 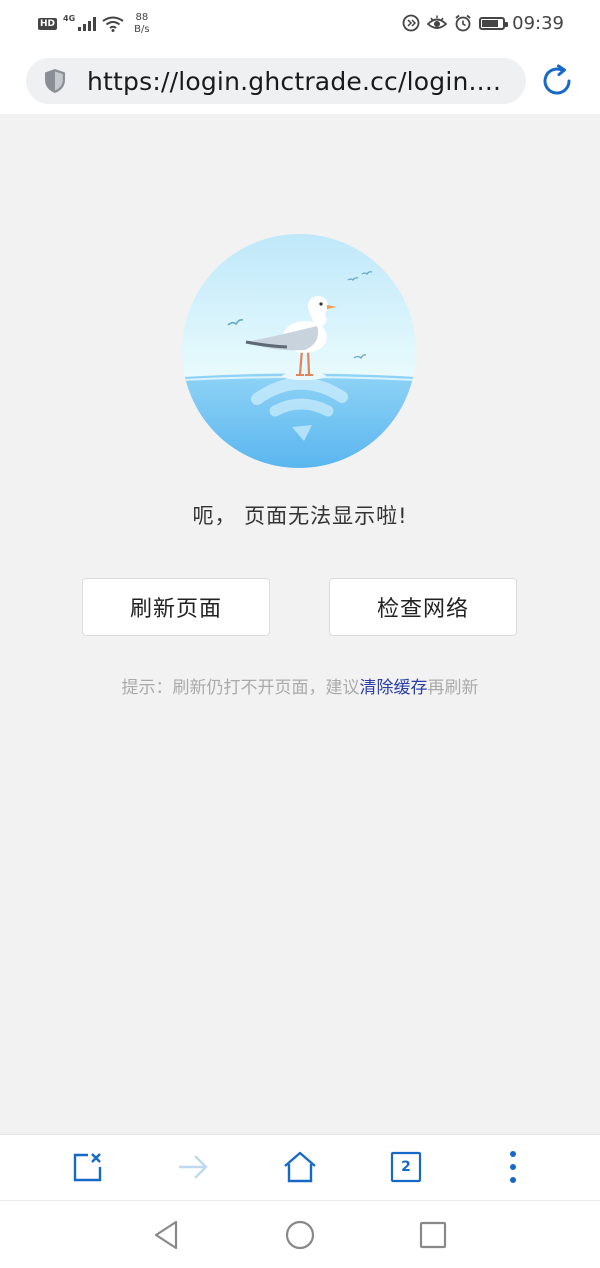 I want to click on back-triangle-icon, so click(x=168, y=1235).